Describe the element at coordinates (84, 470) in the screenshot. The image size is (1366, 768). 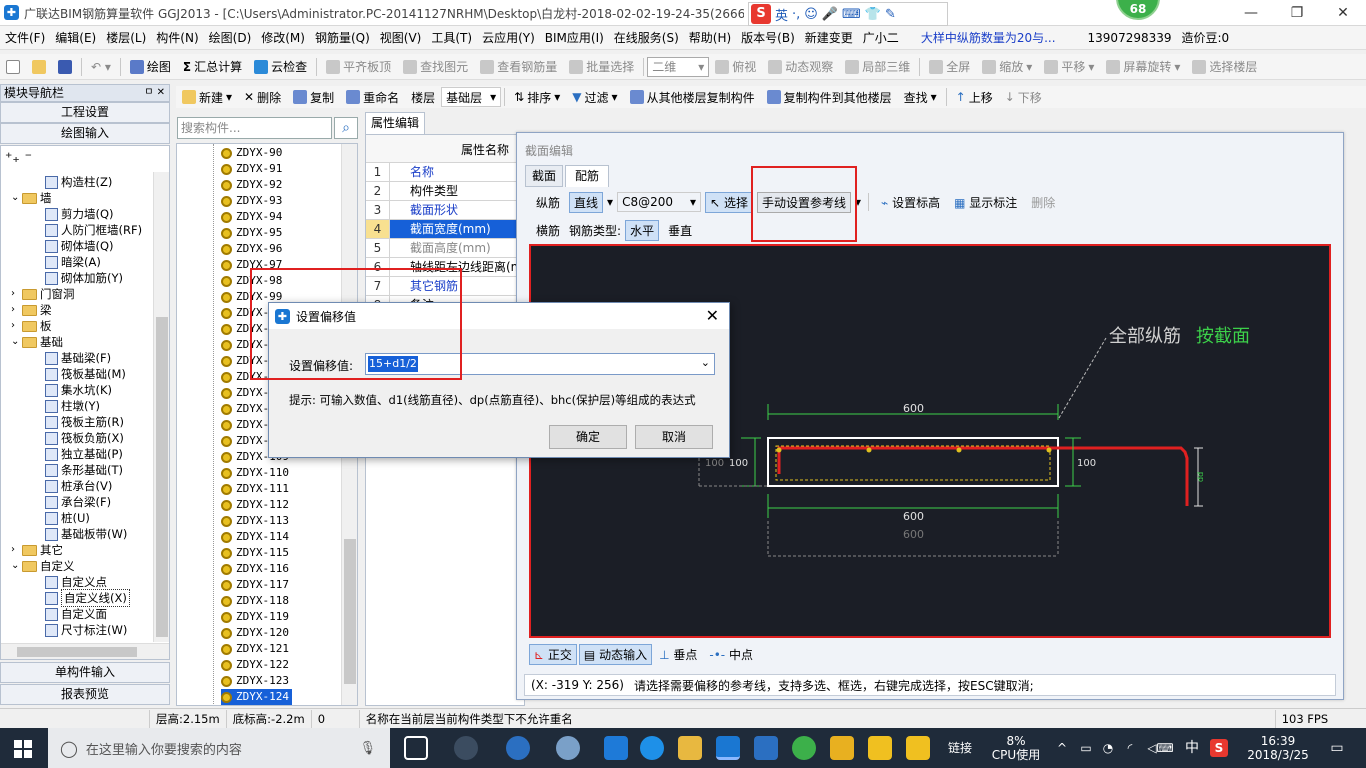
I see `nav-tree-item: 条形基础(T)` at that location.